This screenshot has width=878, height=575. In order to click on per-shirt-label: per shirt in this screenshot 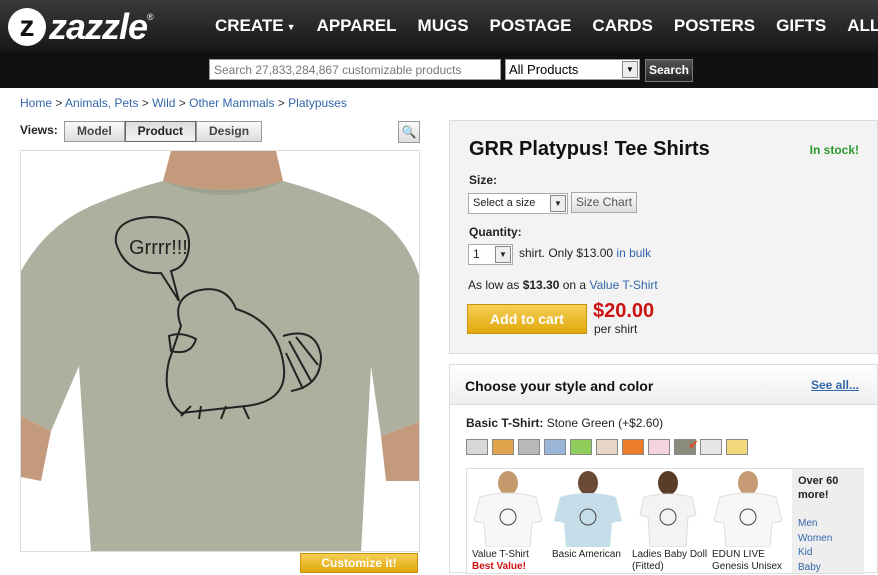, I will do `click(615, 329)`.